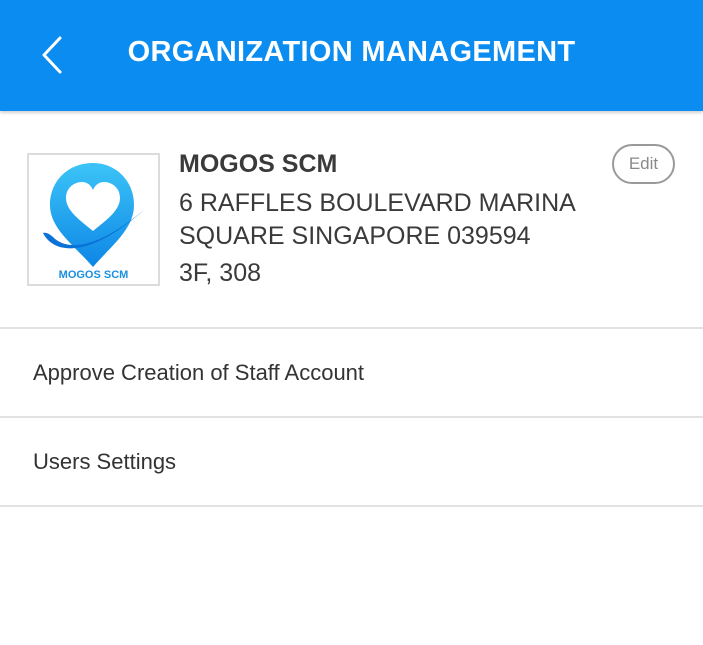 The image size is (703, 645). I want to click on menu-item-approve-staff-account: Approve Creation of Staff Account, so click(351, 373).